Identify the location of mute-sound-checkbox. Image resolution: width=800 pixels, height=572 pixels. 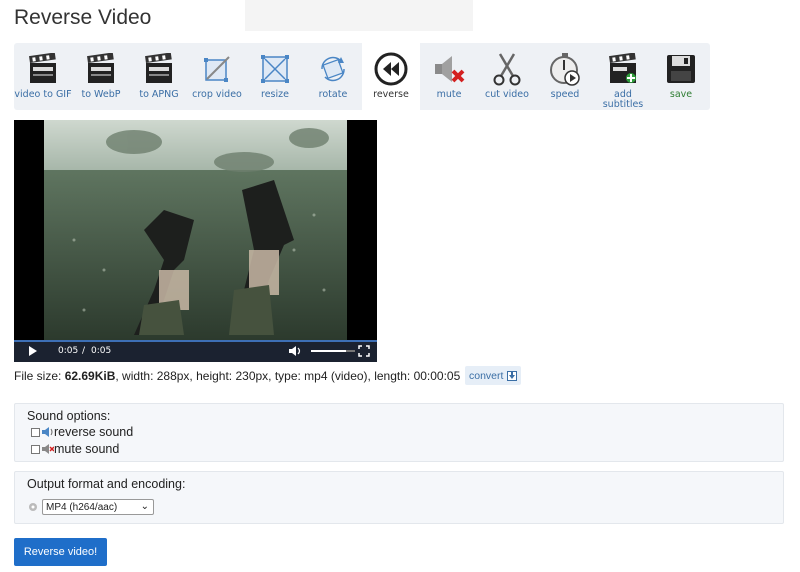
(35, 449).